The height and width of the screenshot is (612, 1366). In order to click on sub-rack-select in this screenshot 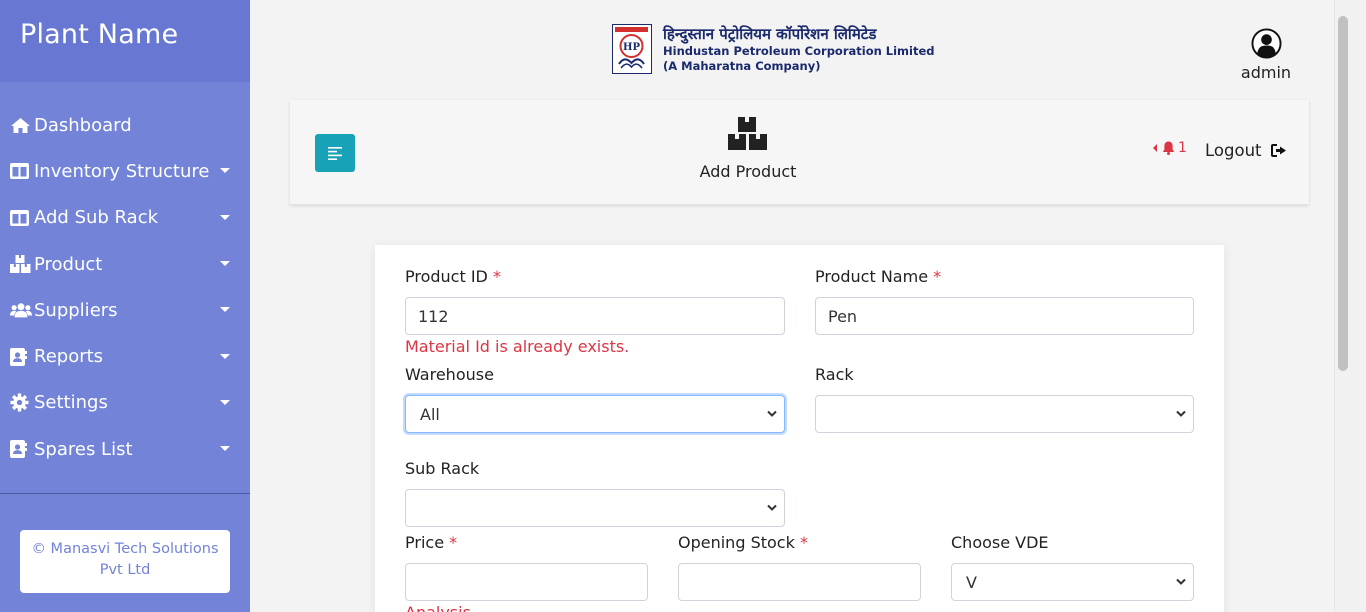, I will do `click(595, 508)`.